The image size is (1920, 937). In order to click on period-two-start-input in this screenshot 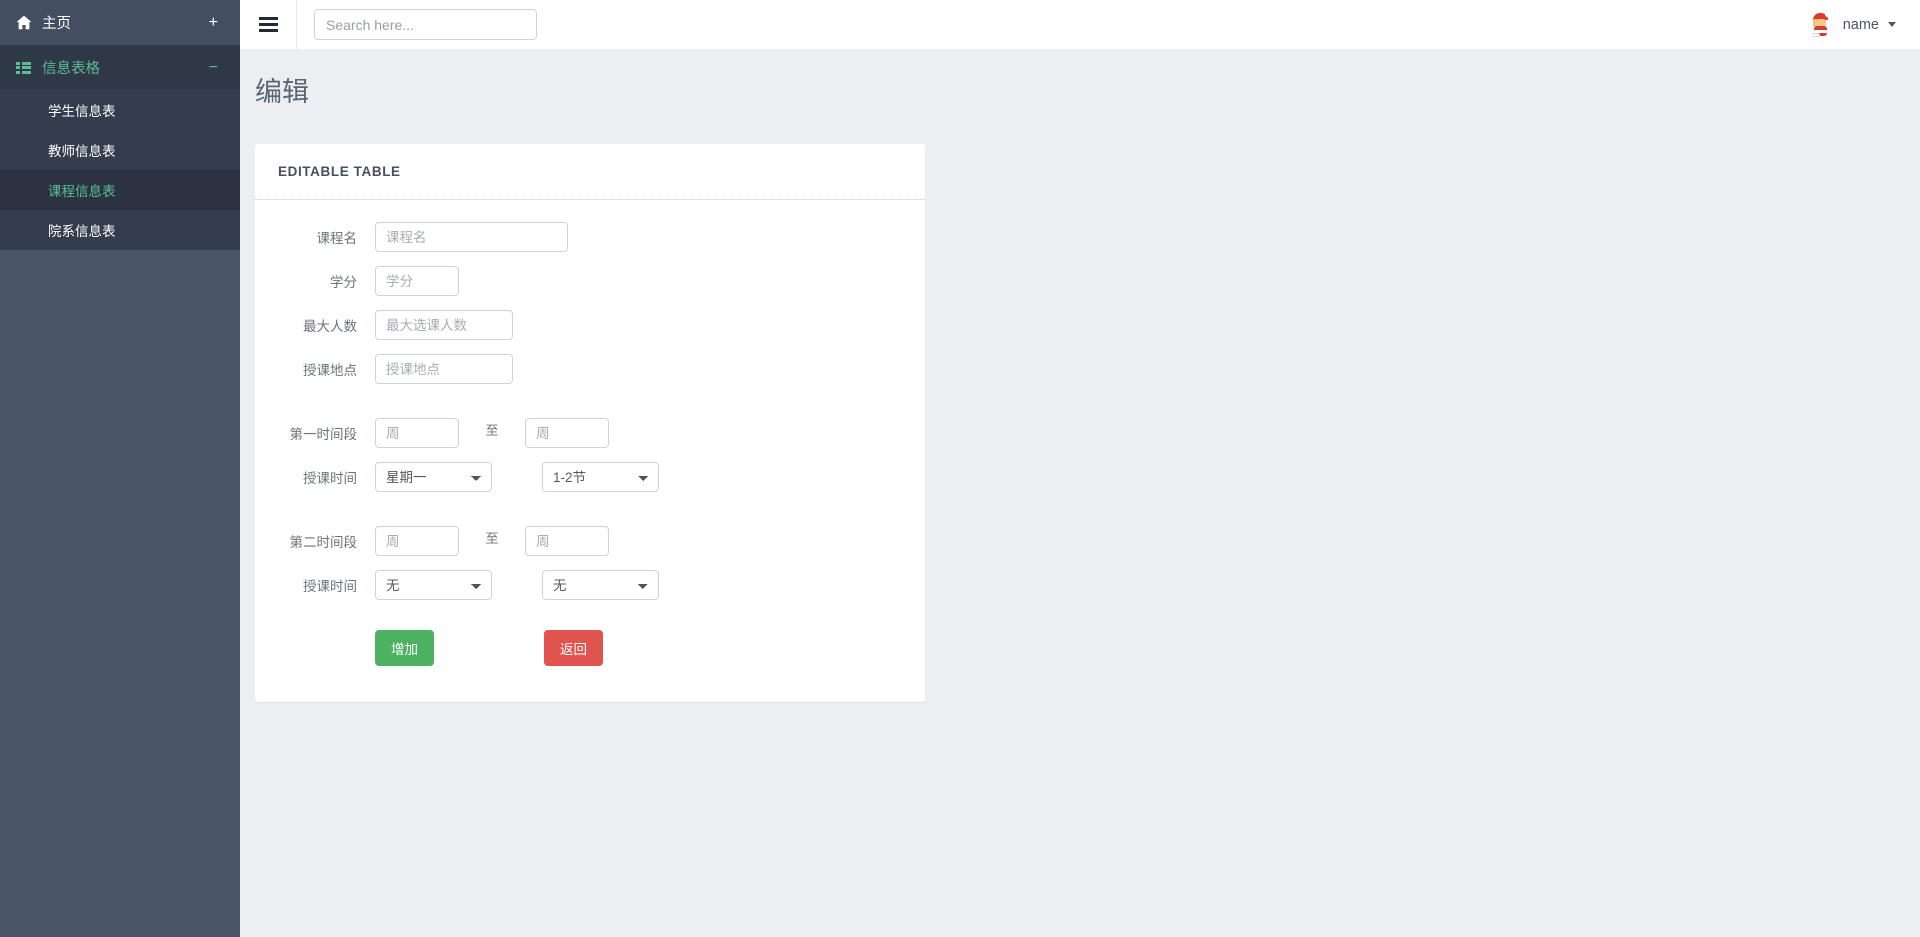, I will do `click(417, 541)`.